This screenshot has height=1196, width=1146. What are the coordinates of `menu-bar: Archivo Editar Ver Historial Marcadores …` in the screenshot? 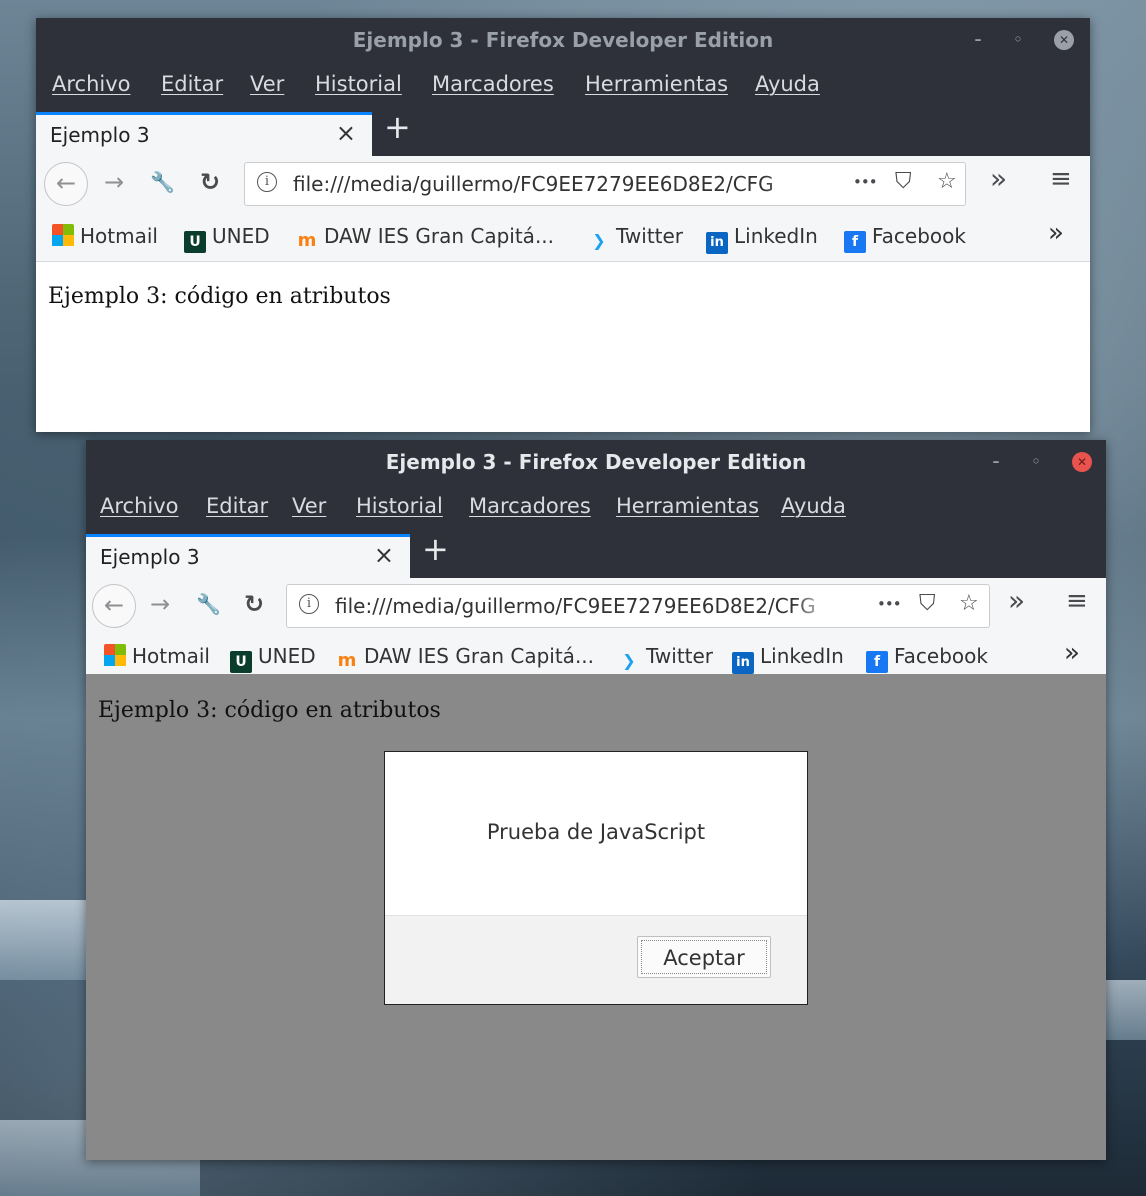 It's located at (596, 507).